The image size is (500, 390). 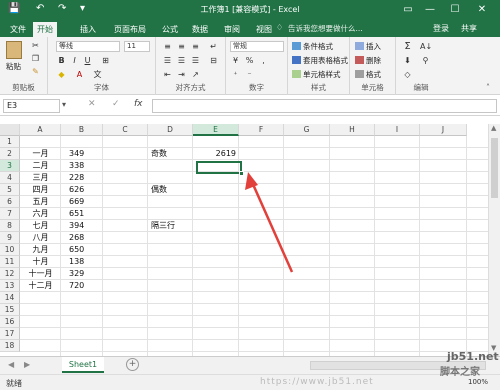 What do you see at coordinates (368, 46) in the screenshot?
I see `insert-button: 插入` at bounding box center [368, 46].